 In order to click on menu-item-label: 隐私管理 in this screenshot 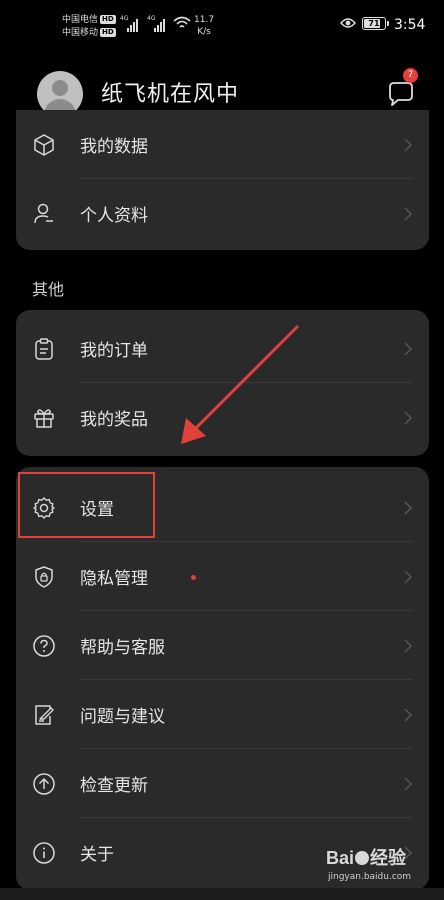, I will do `click(114, 579)`.